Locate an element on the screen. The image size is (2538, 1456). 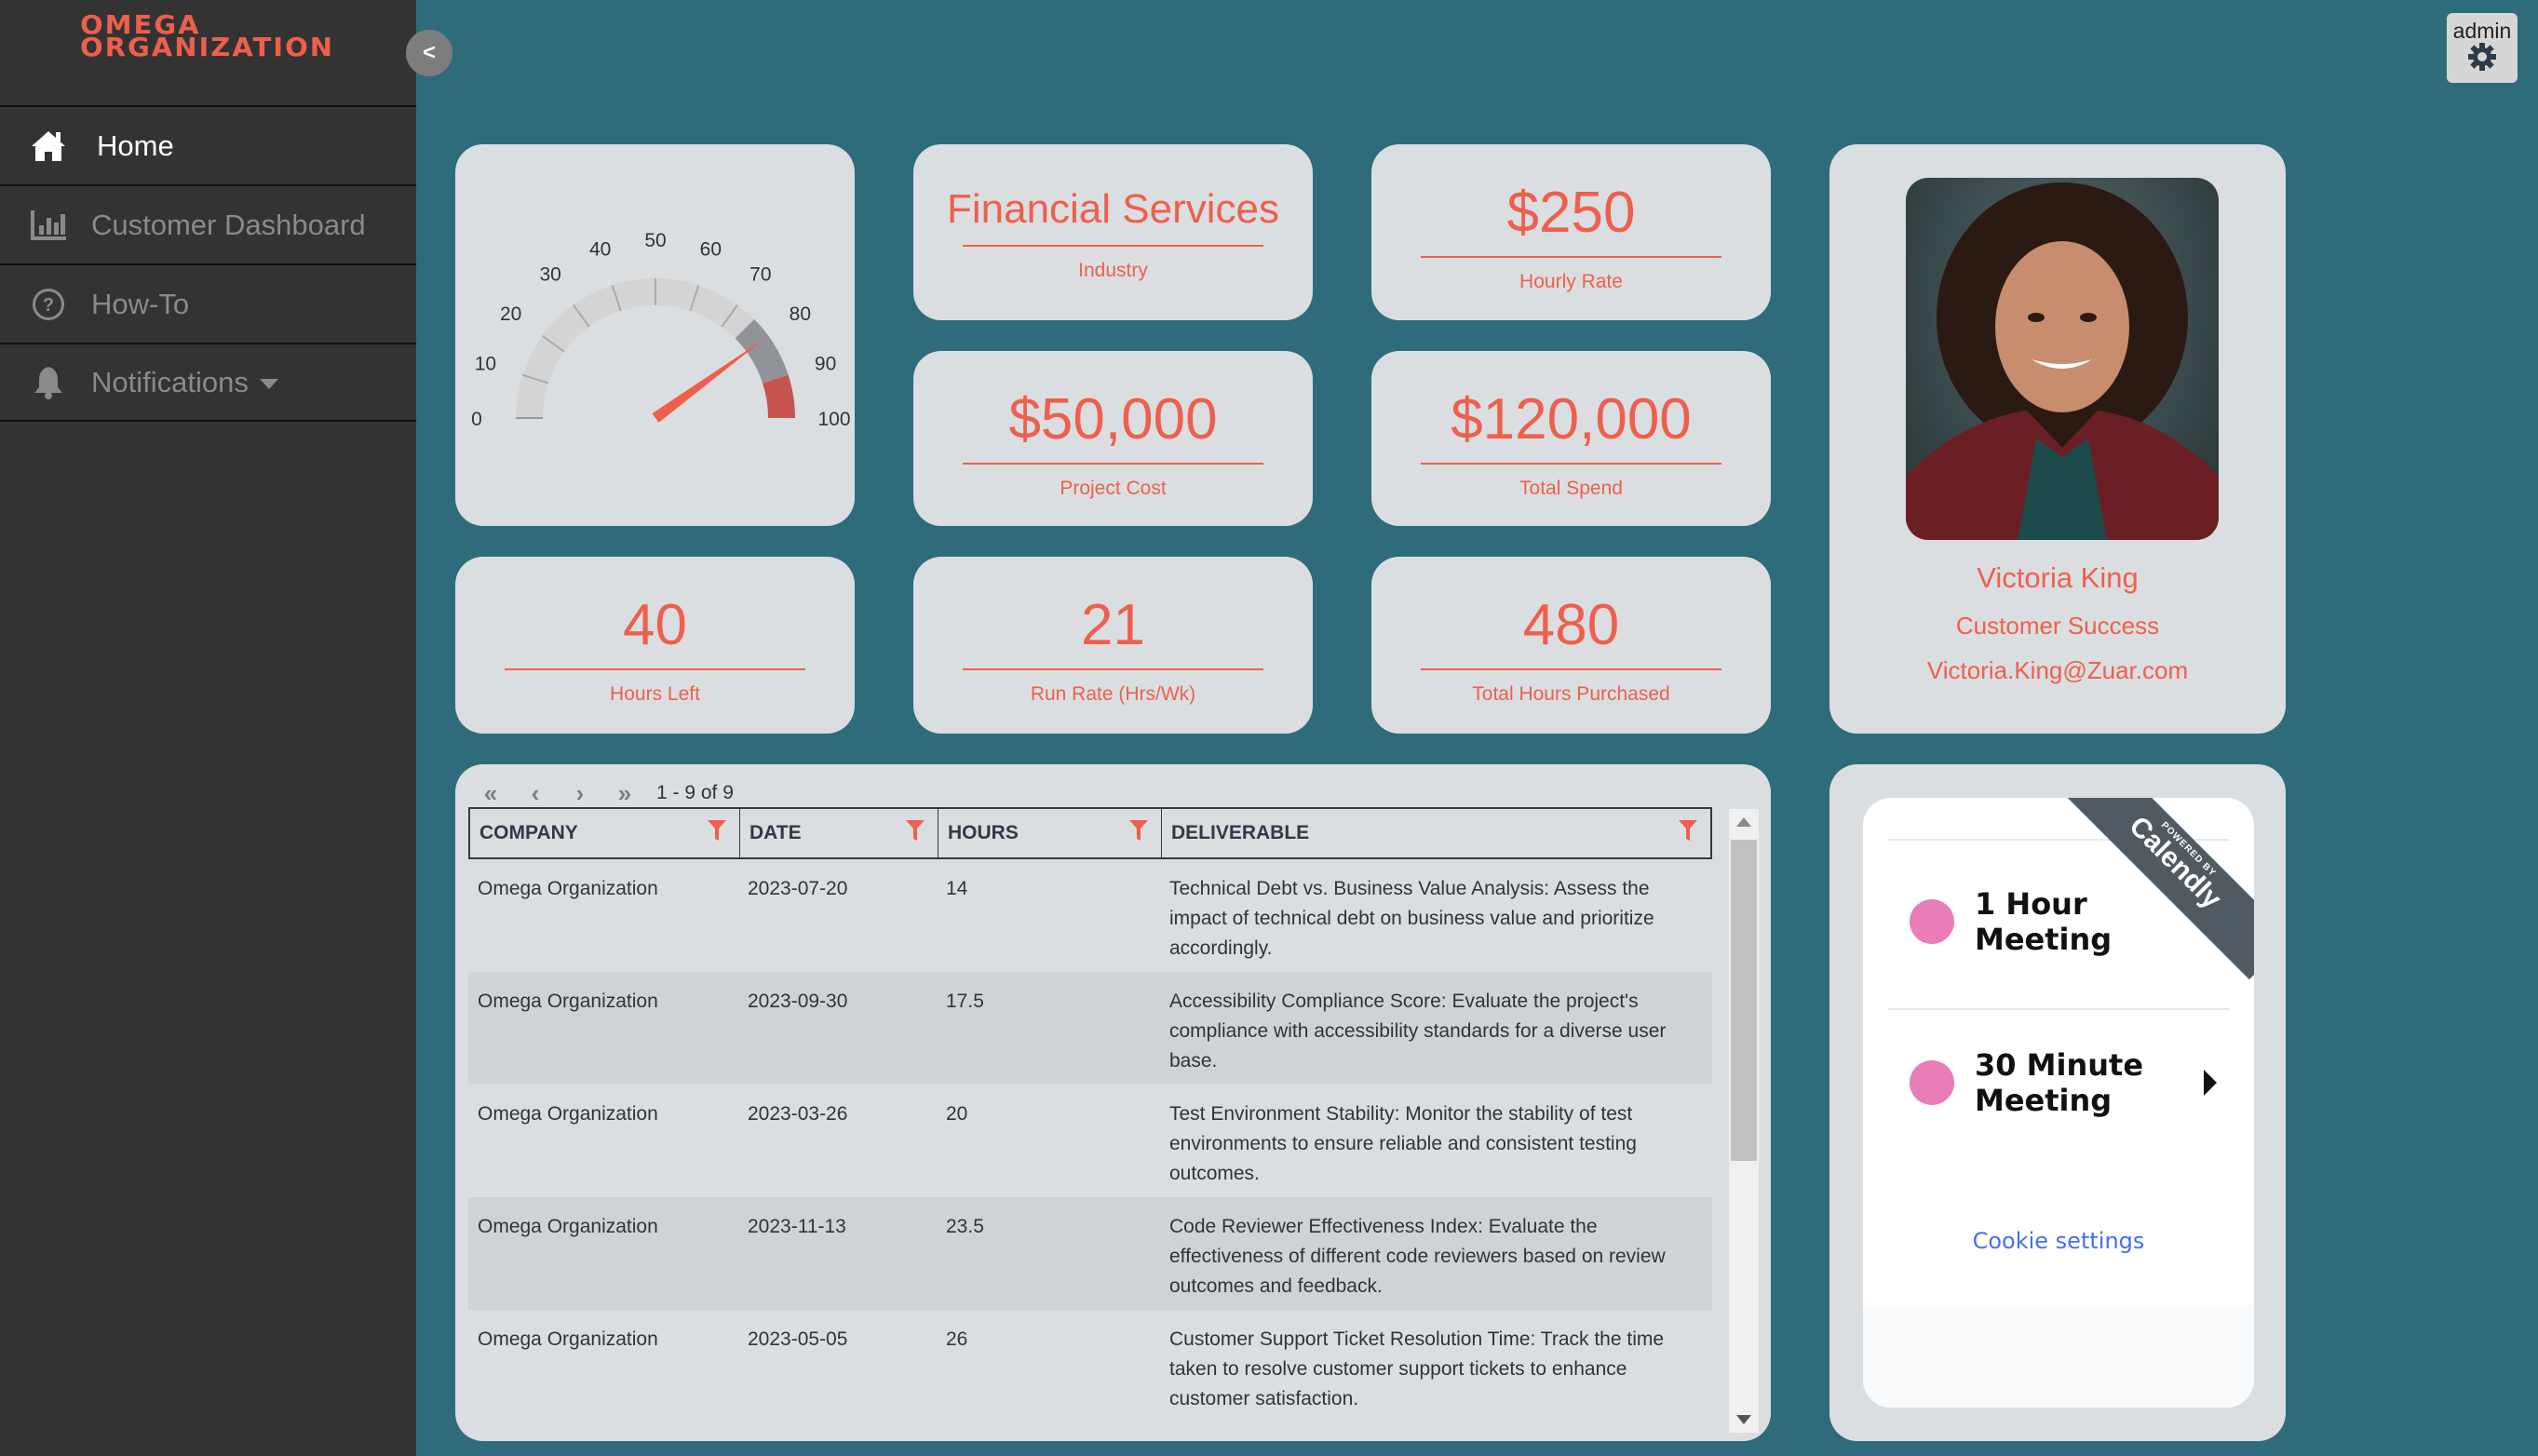
gauge-chart: 0 10 20 30 40 50 60 70 80 90 100 is located at coordinates (660, 330).